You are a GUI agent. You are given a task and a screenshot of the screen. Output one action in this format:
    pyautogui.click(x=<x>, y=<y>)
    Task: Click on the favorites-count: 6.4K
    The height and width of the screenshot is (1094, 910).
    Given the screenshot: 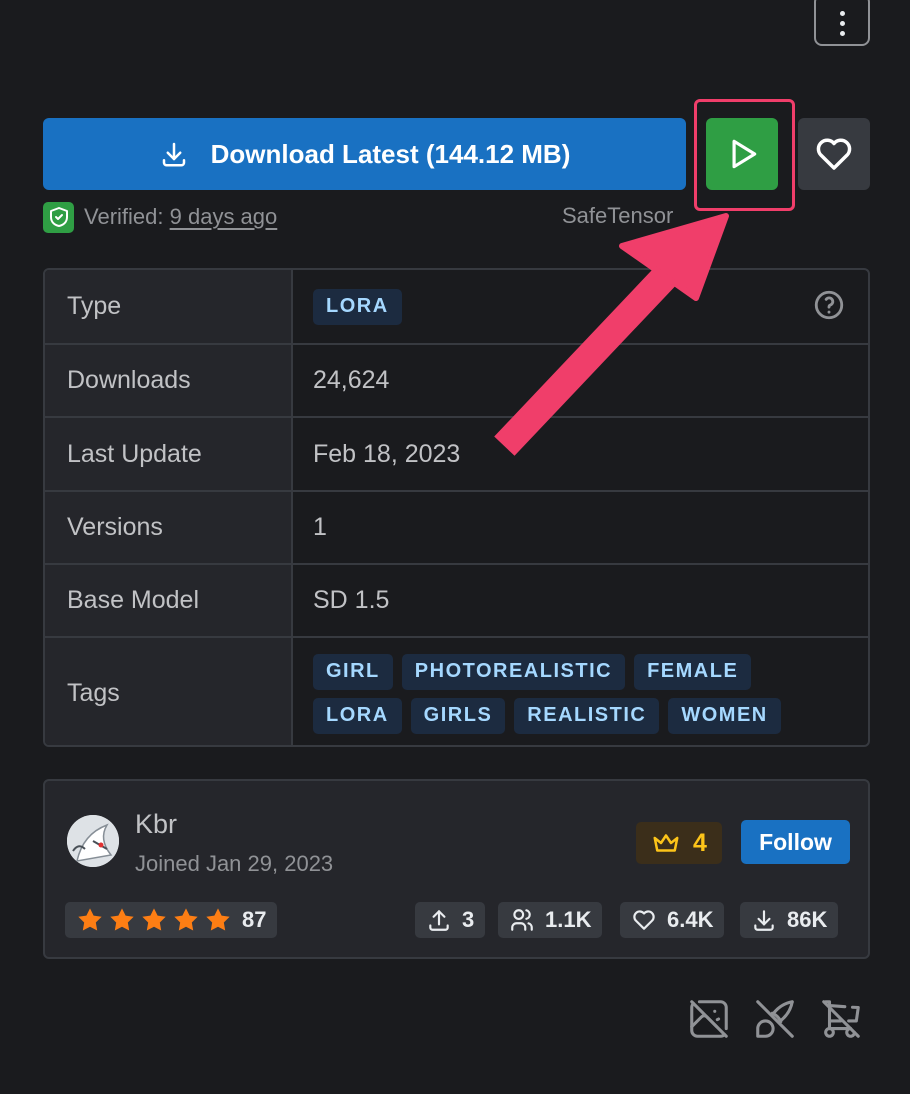 What is the action you would take?
    pyautogui.click(x=690, y=919)
    